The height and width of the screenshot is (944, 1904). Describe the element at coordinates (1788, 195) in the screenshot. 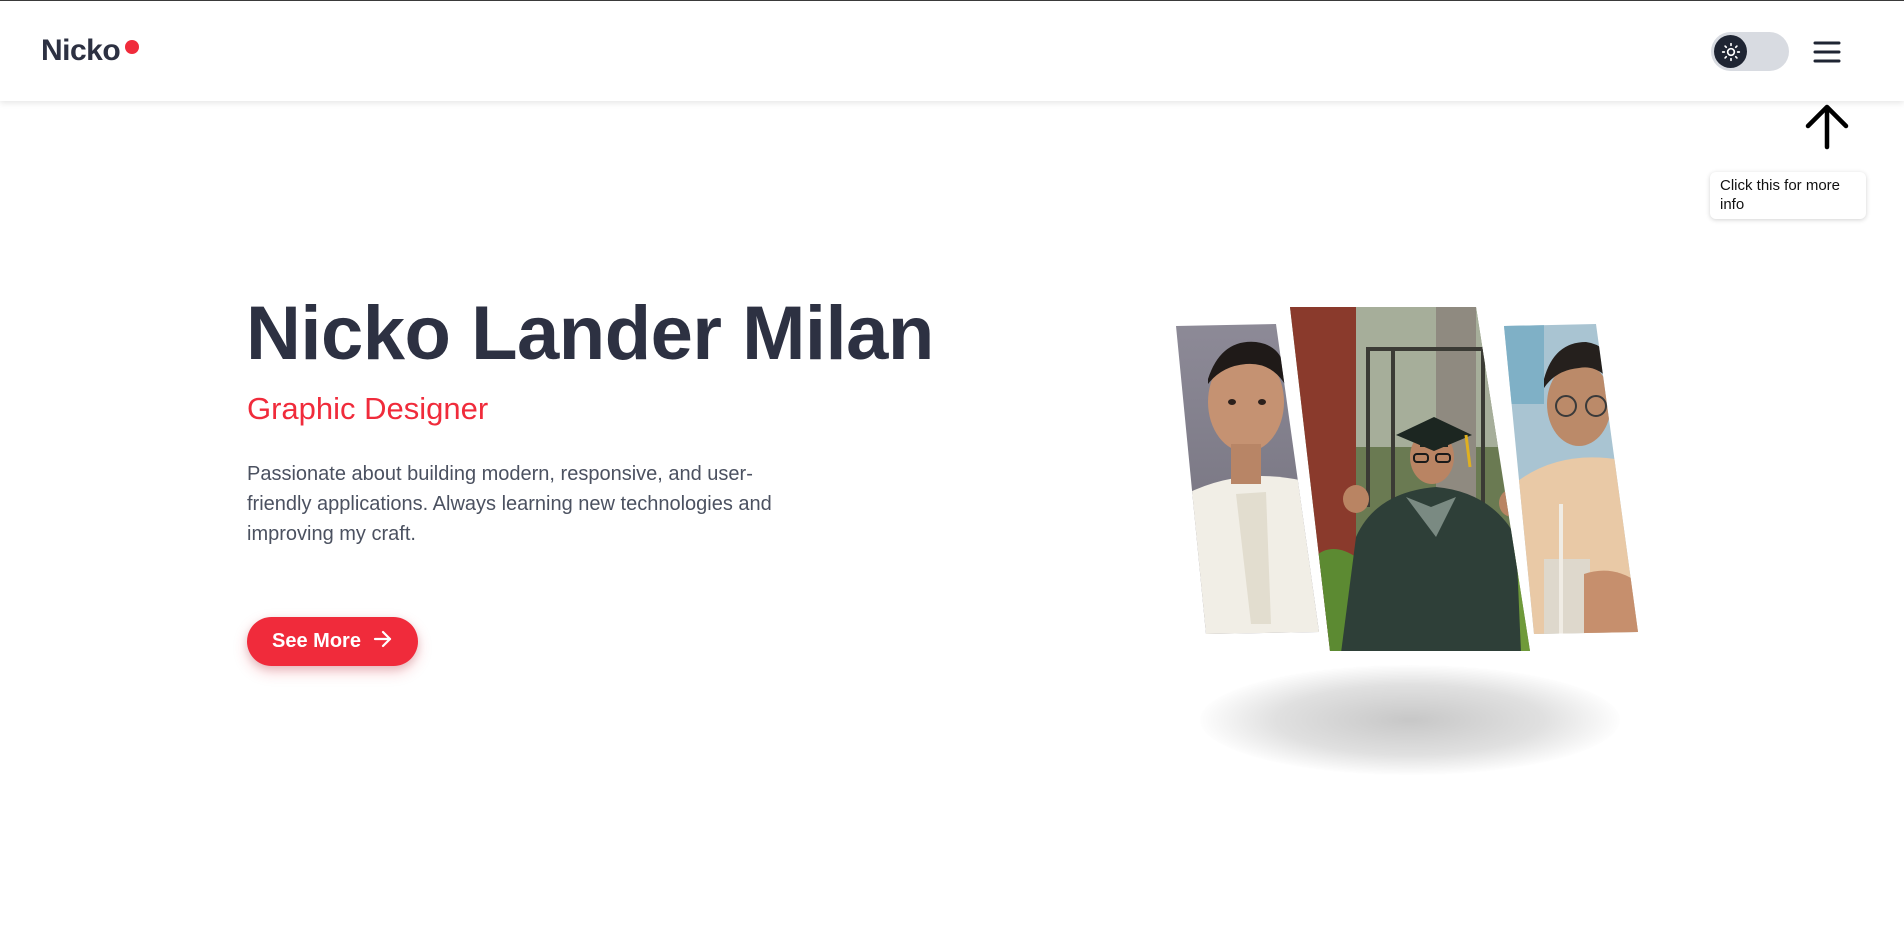

I see `tooltip: Click this for more info` at that location.